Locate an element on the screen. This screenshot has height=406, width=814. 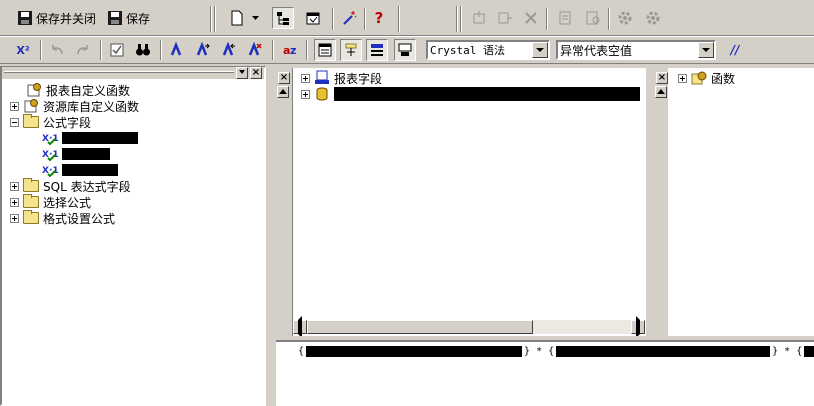
toggle-functions-tree-button is located at coordinates (377, 50).